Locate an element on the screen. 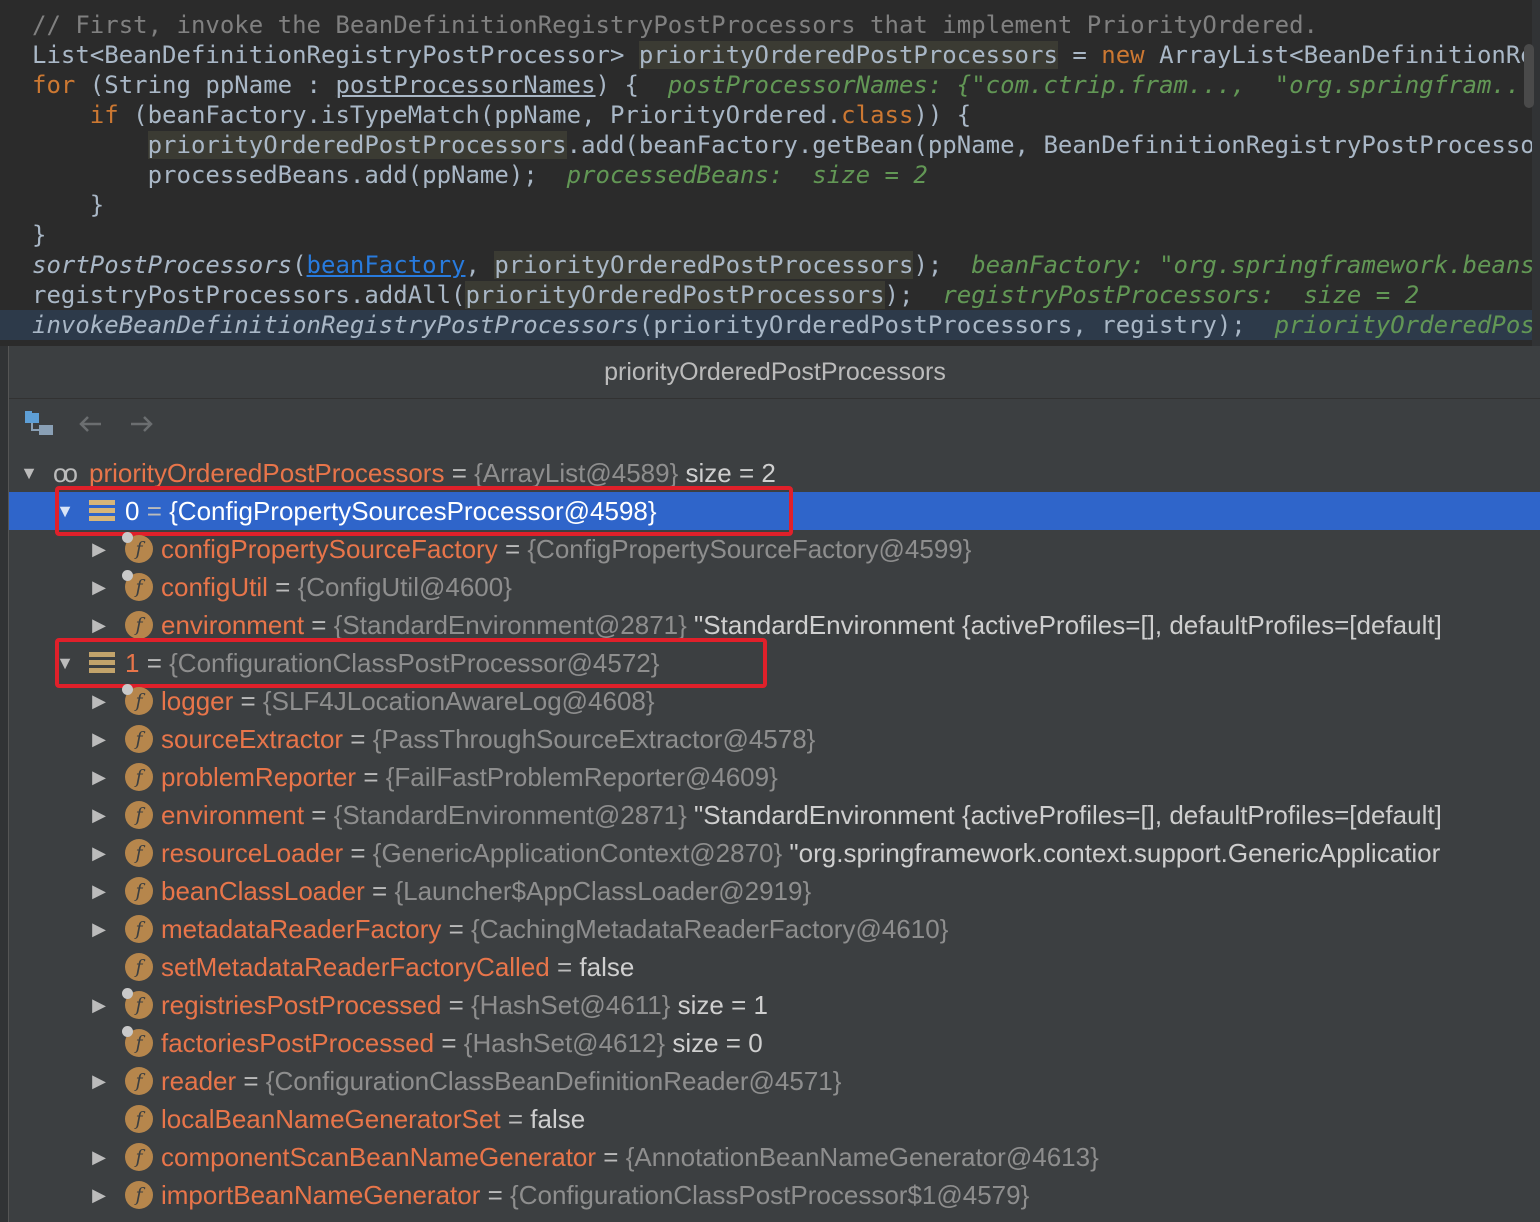  tree-row-text: configUtil = {ConfigUtil@4600} is located at coordinates (336, 587).